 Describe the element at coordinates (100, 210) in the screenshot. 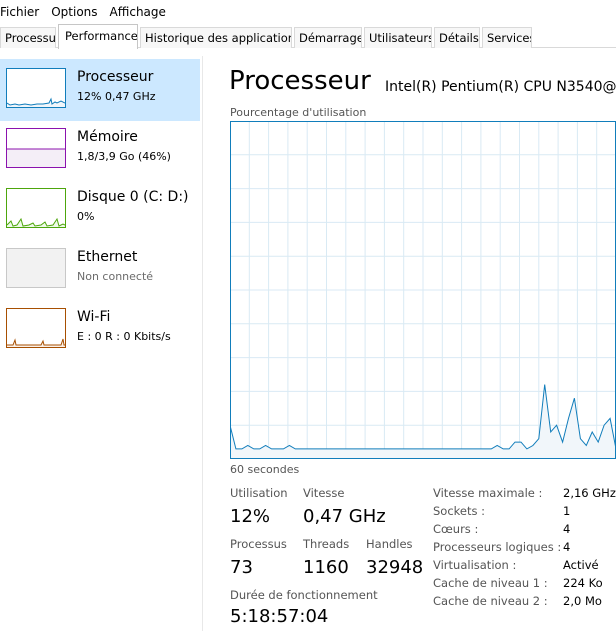

I see `sidebar-item-disque: Disque 0 (C: D:) 0%` at that location.